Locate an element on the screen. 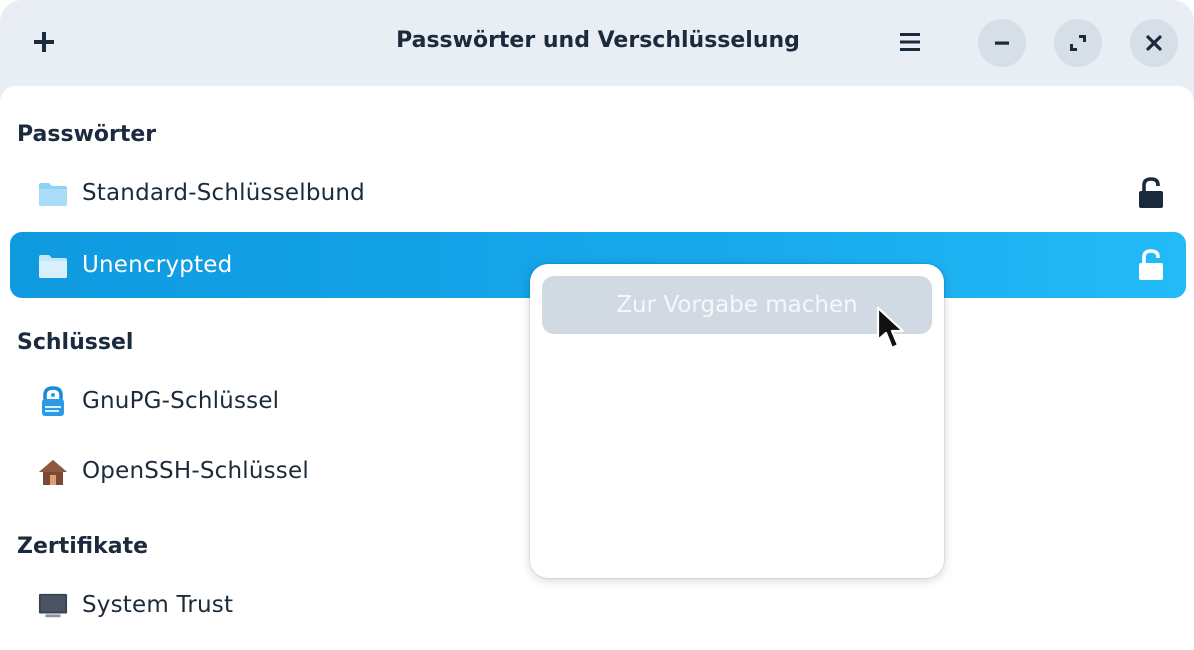  list-item-label: GnuPG-Schlüssel is located at coordinates (181, 401).